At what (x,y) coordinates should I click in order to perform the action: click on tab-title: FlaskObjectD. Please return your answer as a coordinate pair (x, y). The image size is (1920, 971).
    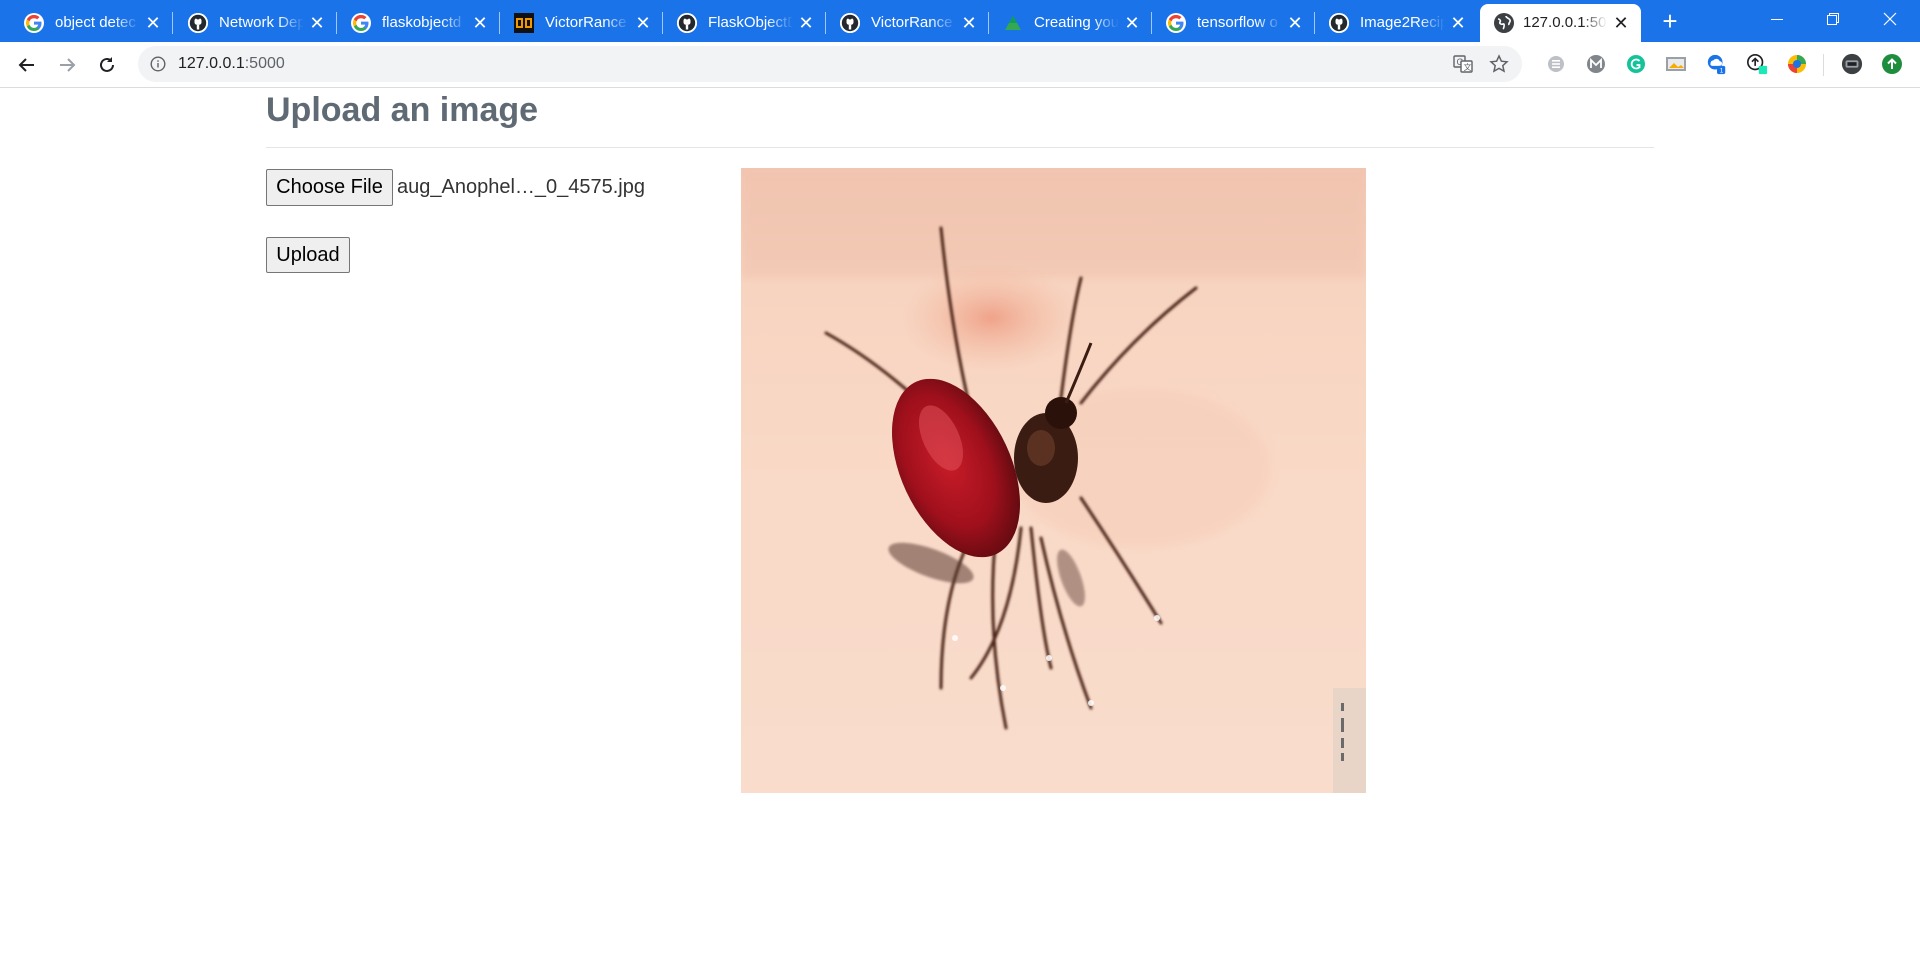
    Looking at the image, I should click on (750, 22).